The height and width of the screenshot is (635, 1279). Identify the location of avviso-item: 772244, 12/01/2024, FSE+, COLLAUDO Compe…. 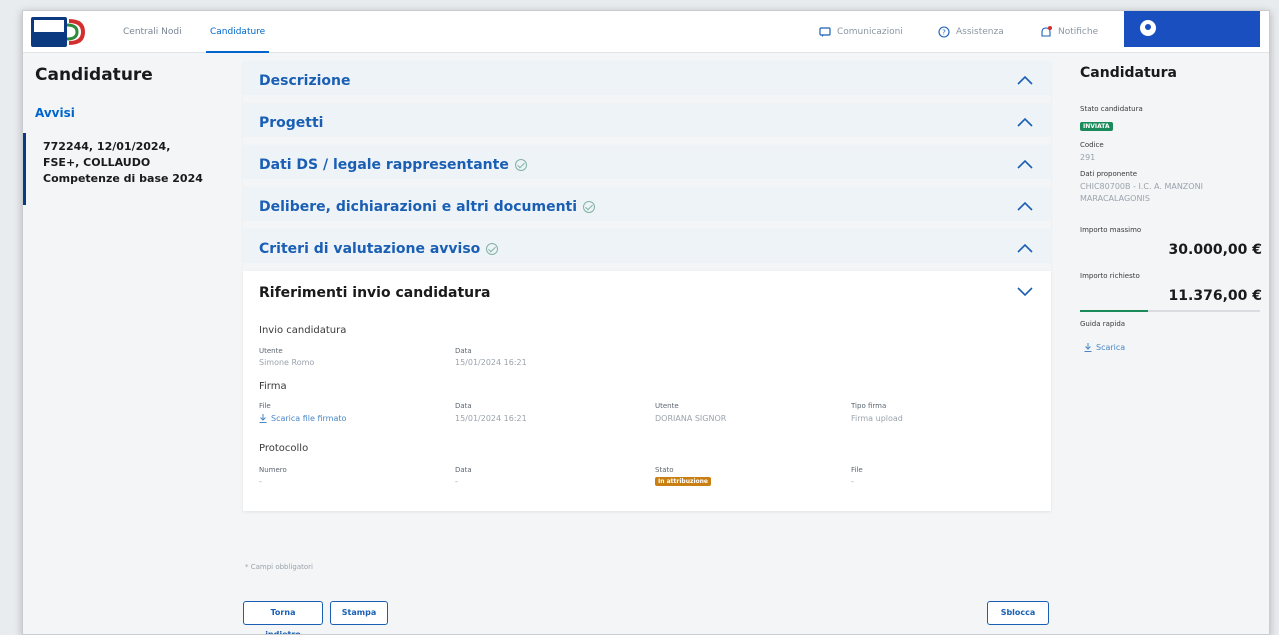
(113, 169).